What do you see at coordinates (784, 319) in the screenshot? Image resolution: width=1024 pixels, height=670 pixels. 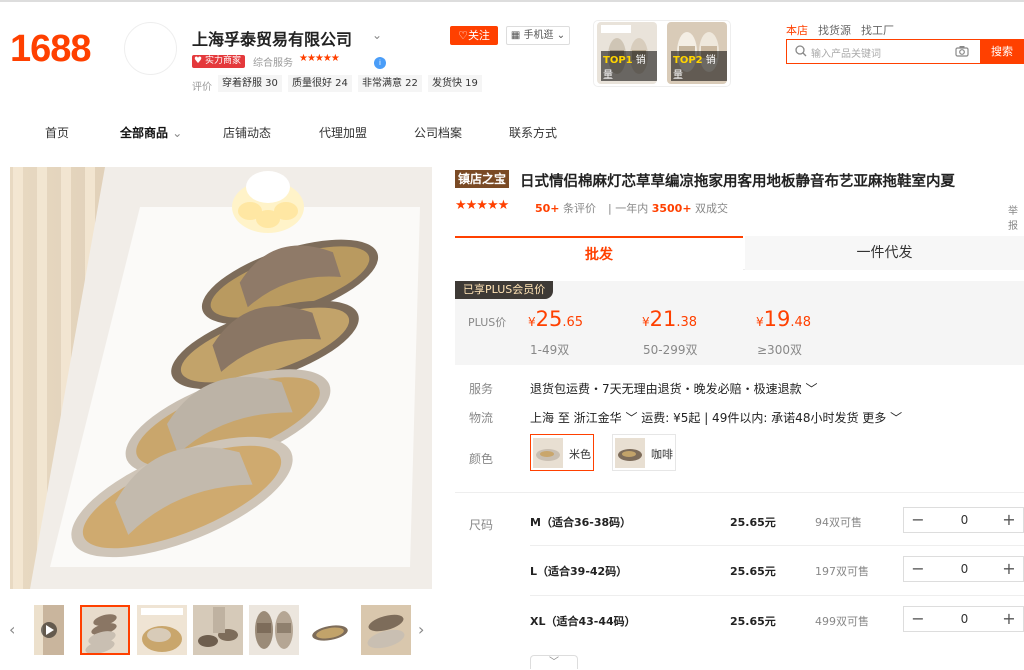 I see `tier-price: ¥19.48` at bounding box center [784, 319].